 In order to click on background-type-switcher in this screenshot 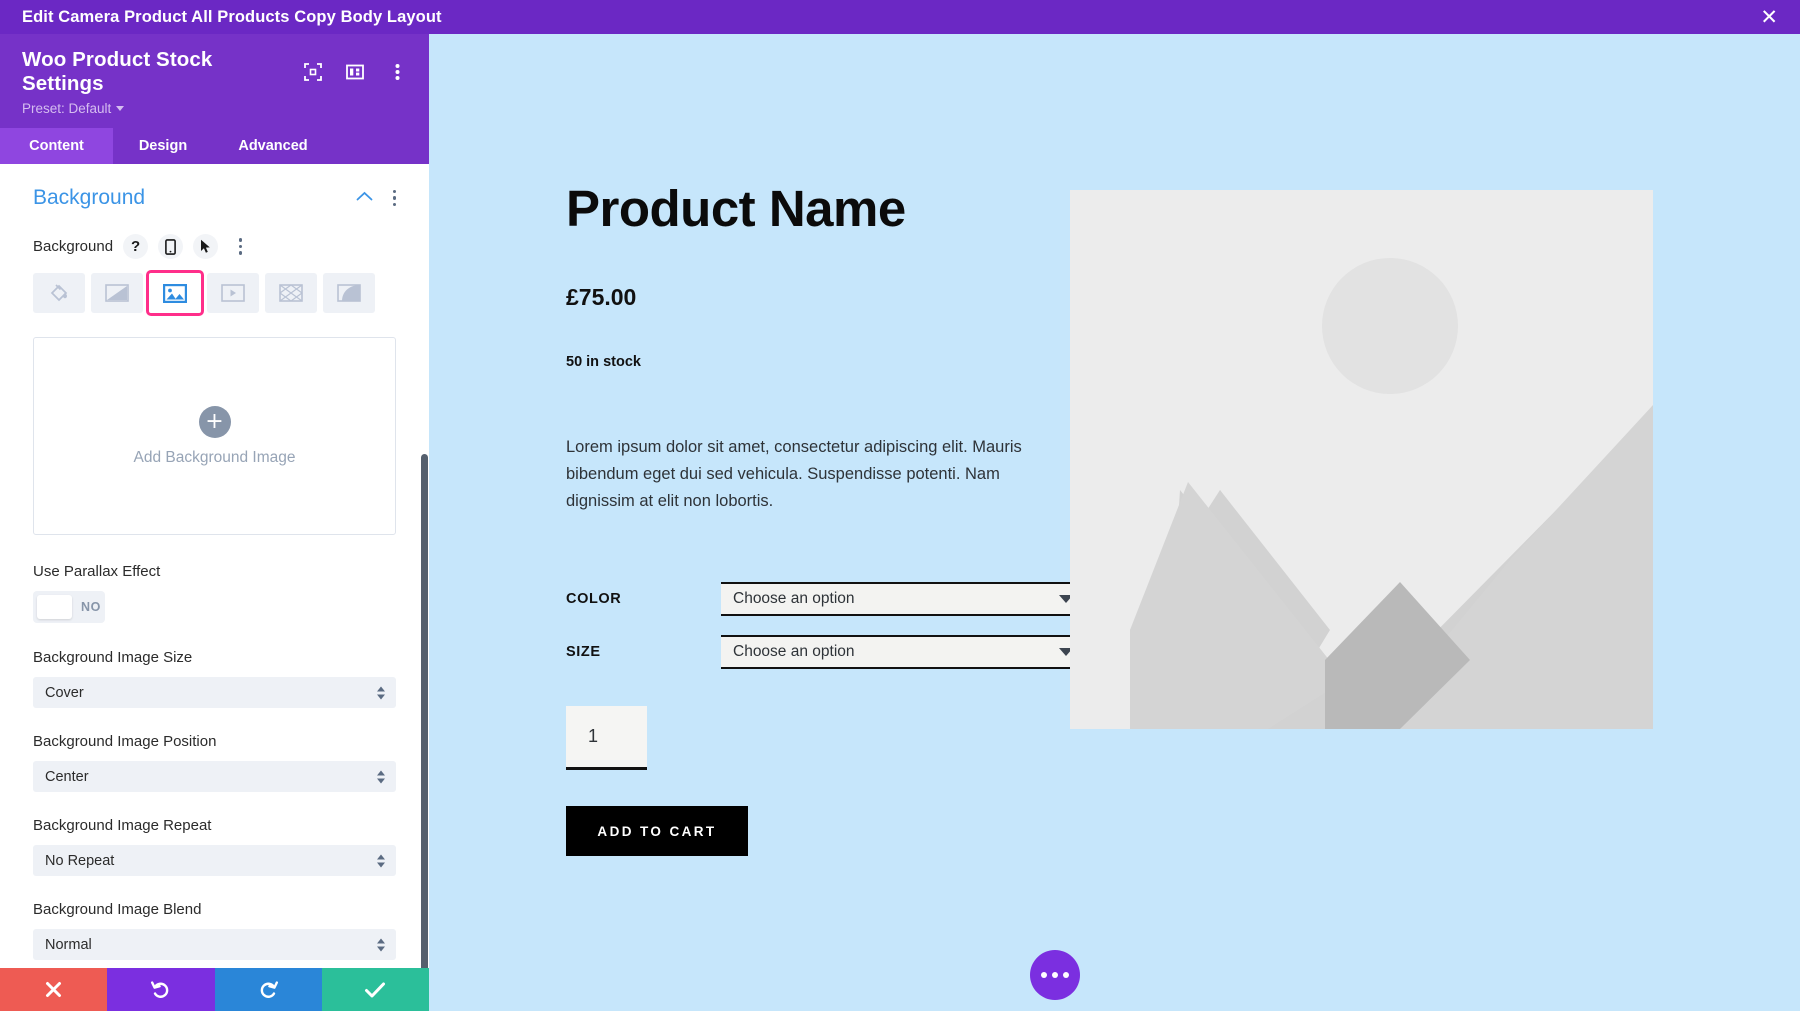, I will do `click(214, 293)`.